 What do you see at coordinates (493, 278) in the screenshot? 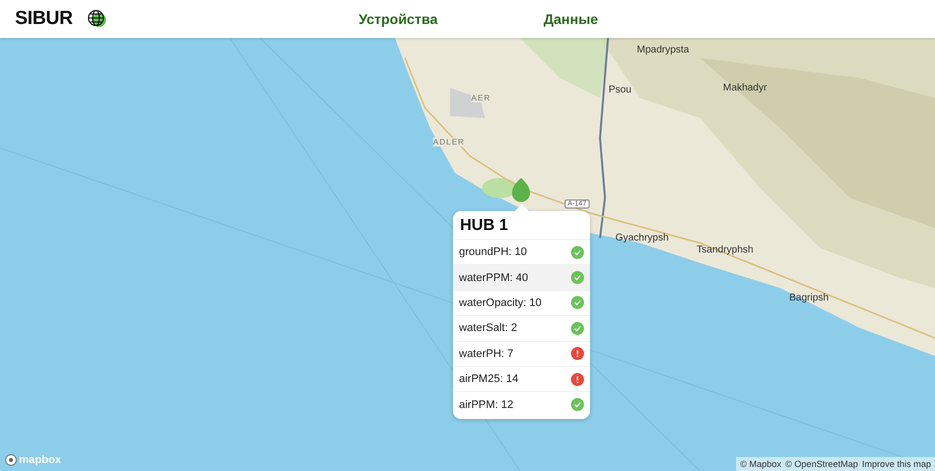
I see `sensor-reading: waterPPM: 40` at bounding box center [493, 278].